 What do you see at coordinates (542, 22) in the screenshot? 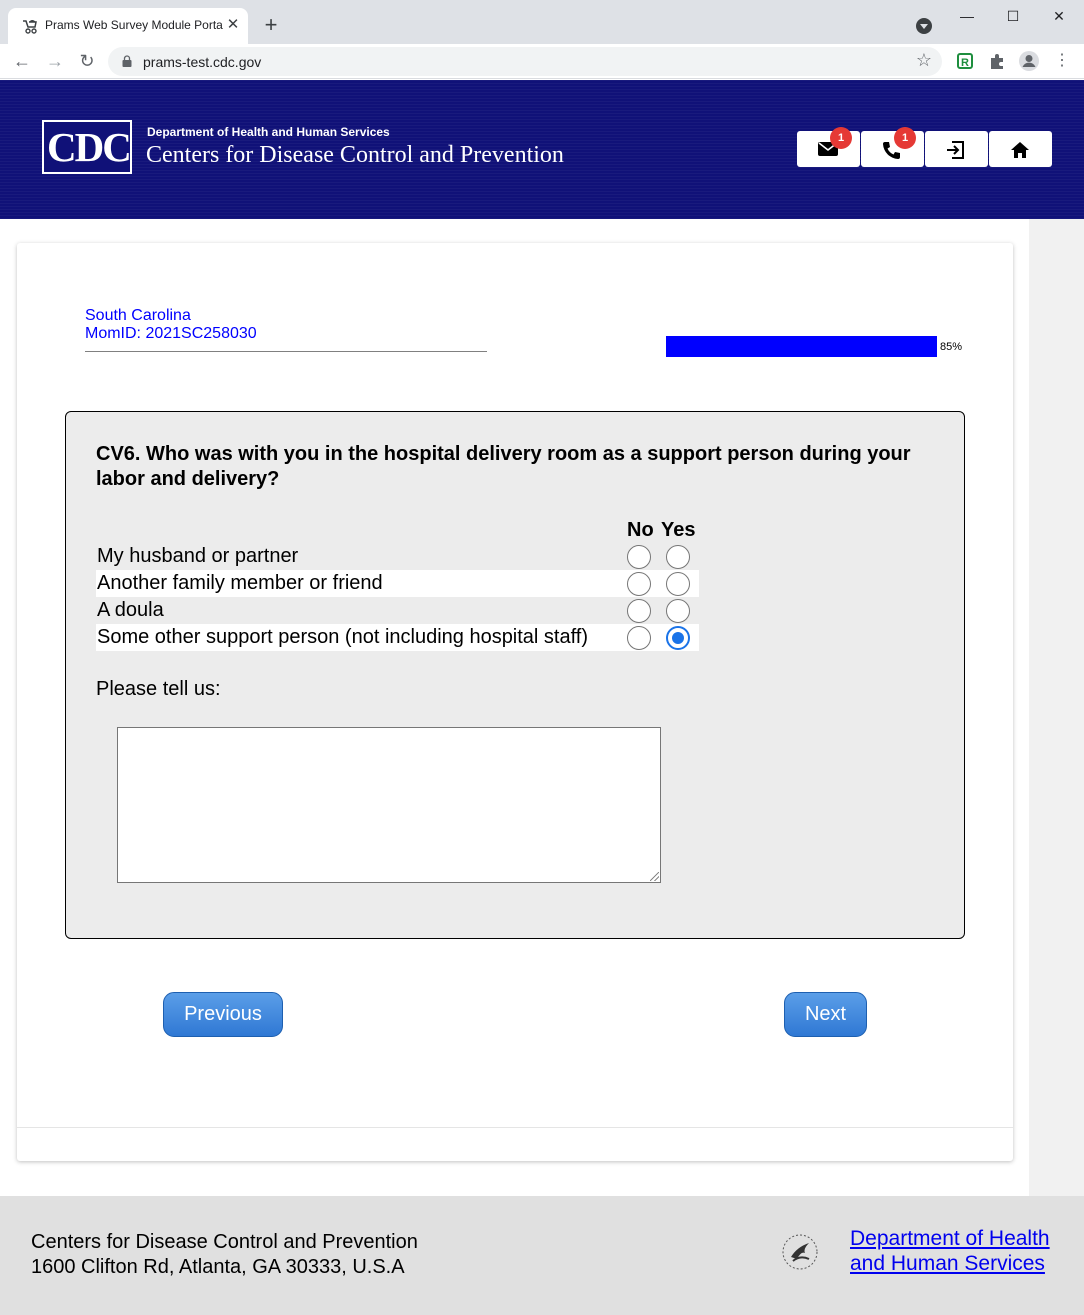
I see `browser-tab-strip: Prams Web Survey Module Portal ✕ + — ☐ ✕` at bounding box center [542, 22].